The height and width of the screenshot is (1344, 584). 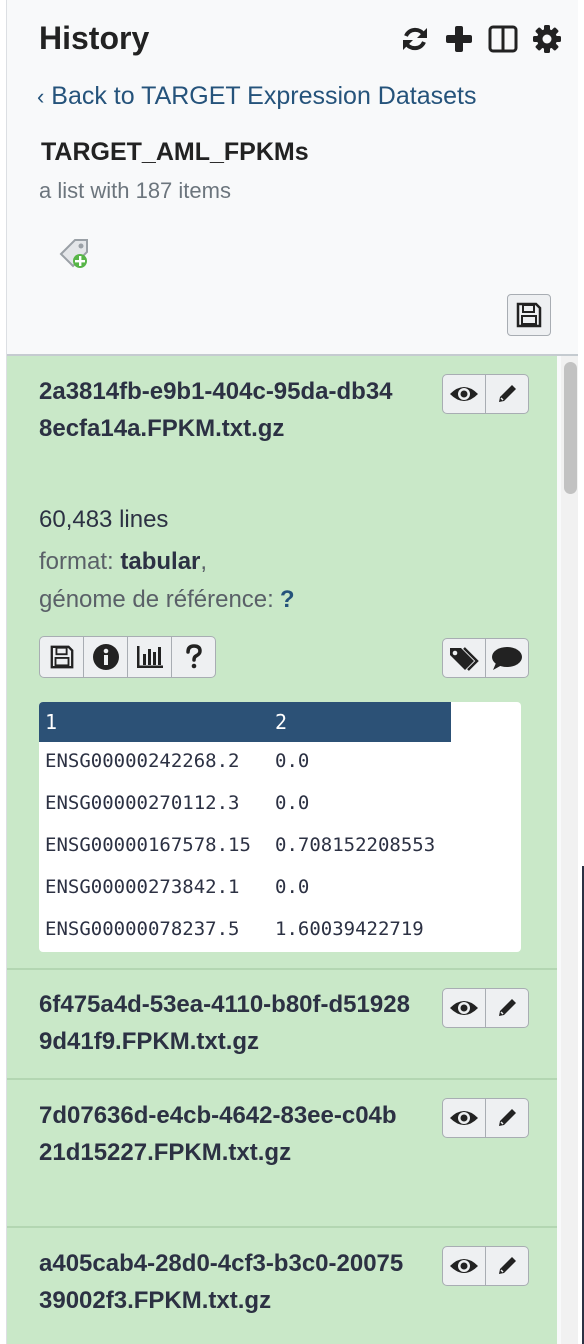 What do you see at coordinates (481, 39) in the screenshot?
I see `history-options` at bounding box center [481, 39].